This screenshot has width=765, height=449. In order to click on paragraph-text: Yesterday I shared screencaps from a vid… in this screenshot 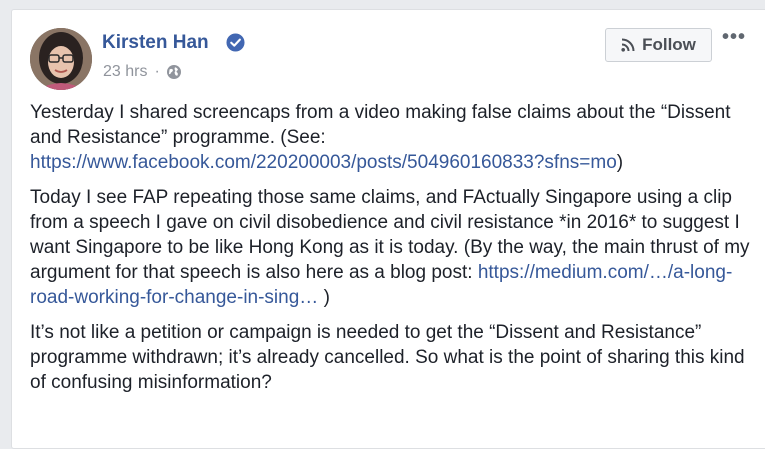, I will do `click(380, 125)`.